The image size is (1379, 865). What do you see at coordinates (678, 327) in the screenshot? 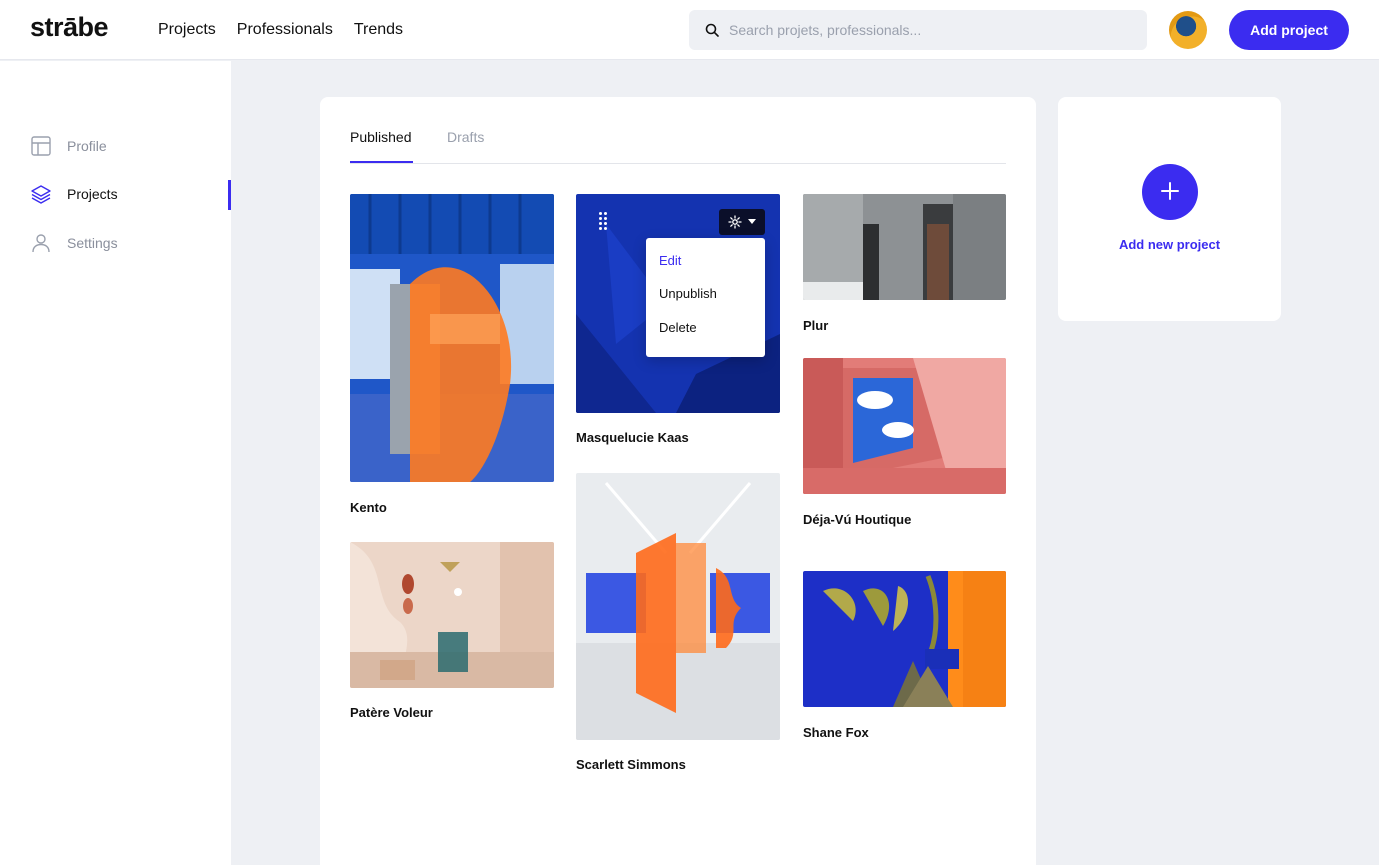
I see `menu-item-delete: Delete` at bounding box center [678, 327].